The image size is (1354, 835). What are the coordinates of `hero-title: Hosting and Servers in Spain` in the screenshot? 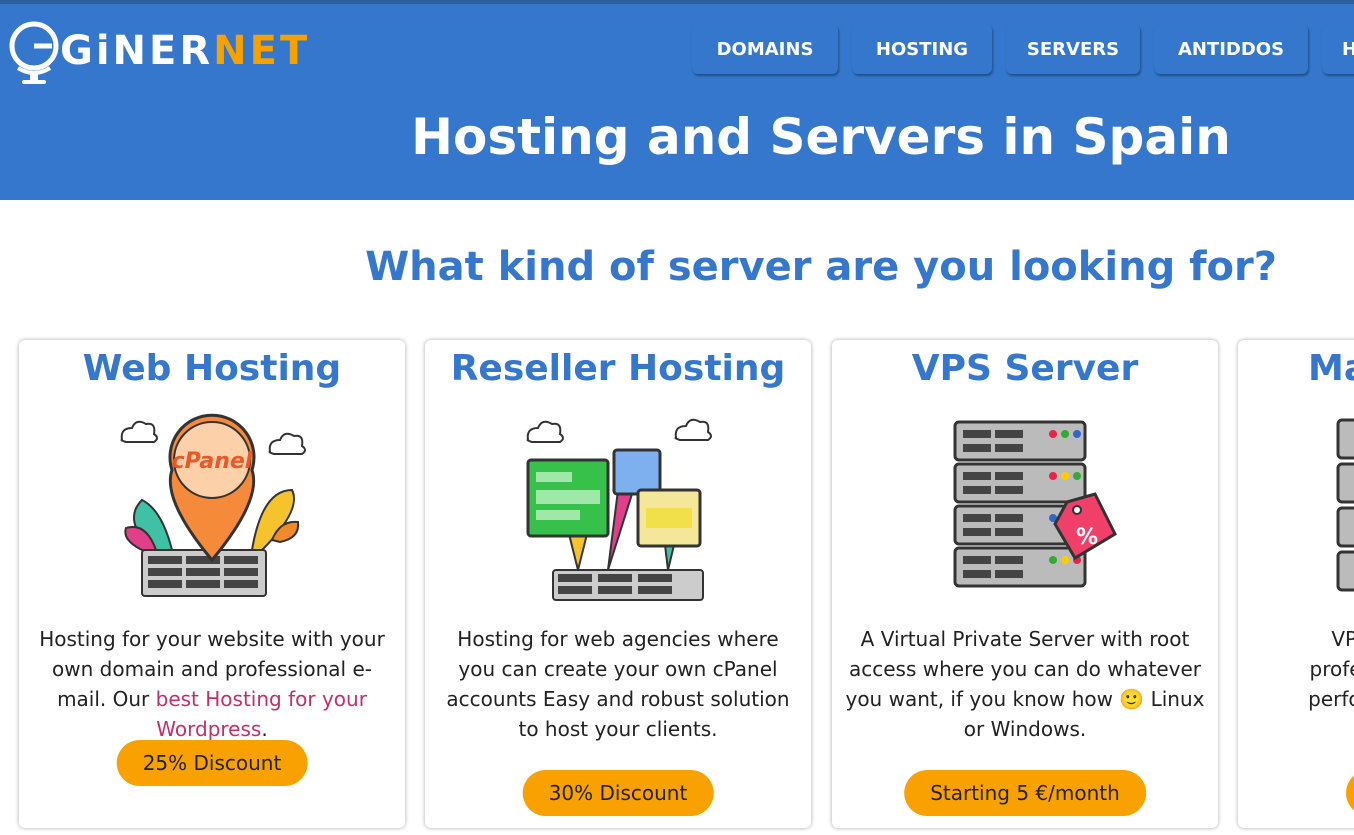 It's located at (821, 137).